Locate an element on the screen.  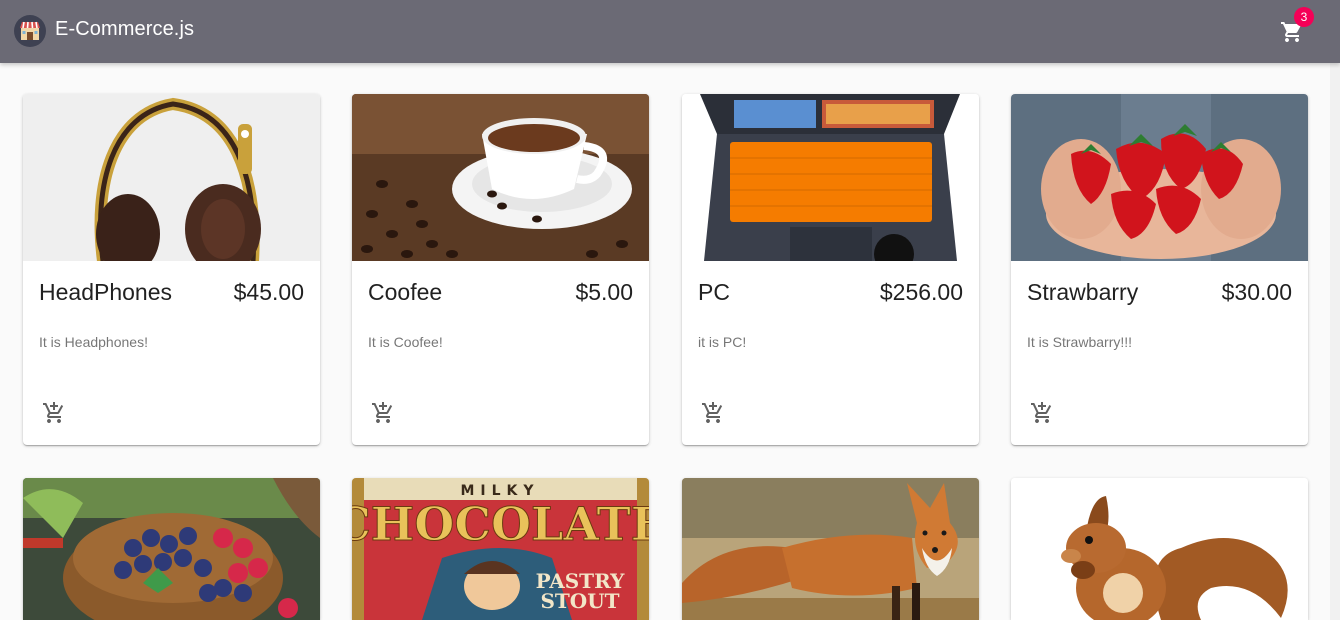
product-description: It is Strawbarry!!! is located at coordinates (1080, 342).